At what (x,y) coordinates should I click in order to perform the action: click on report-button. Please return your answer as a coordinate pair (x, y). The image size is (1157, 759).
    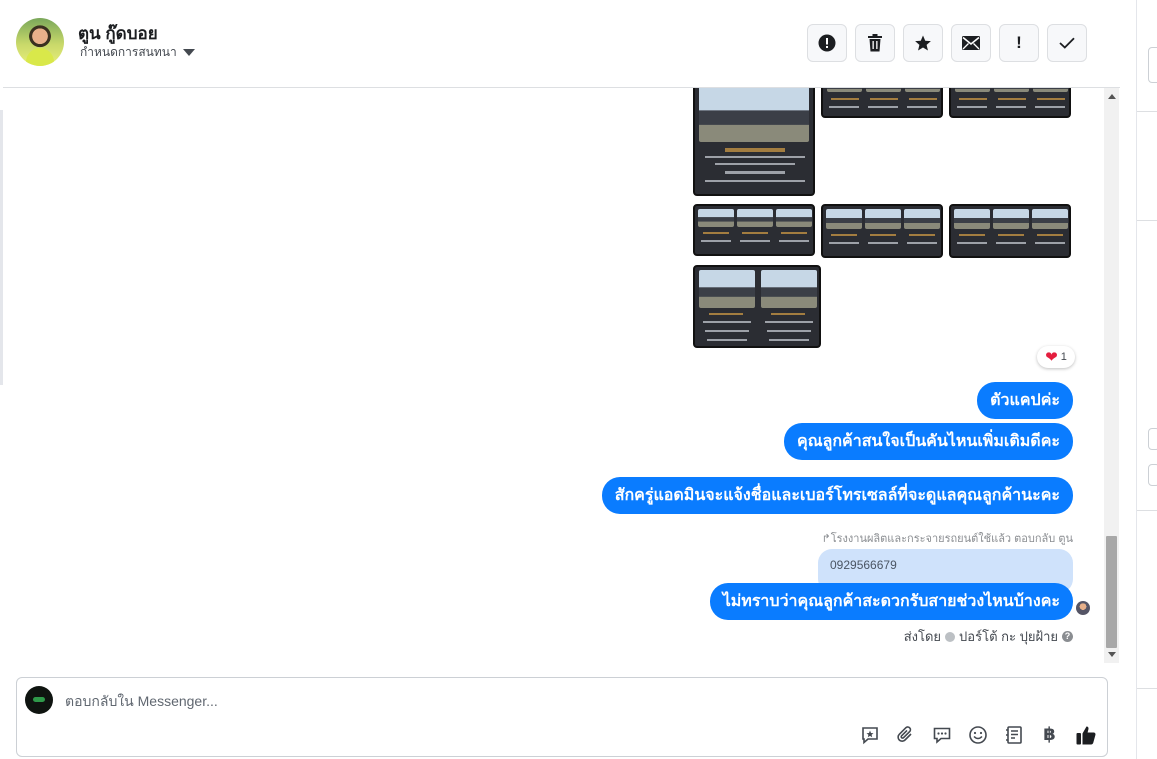
    Looking at the image, I should click on (827, 43).